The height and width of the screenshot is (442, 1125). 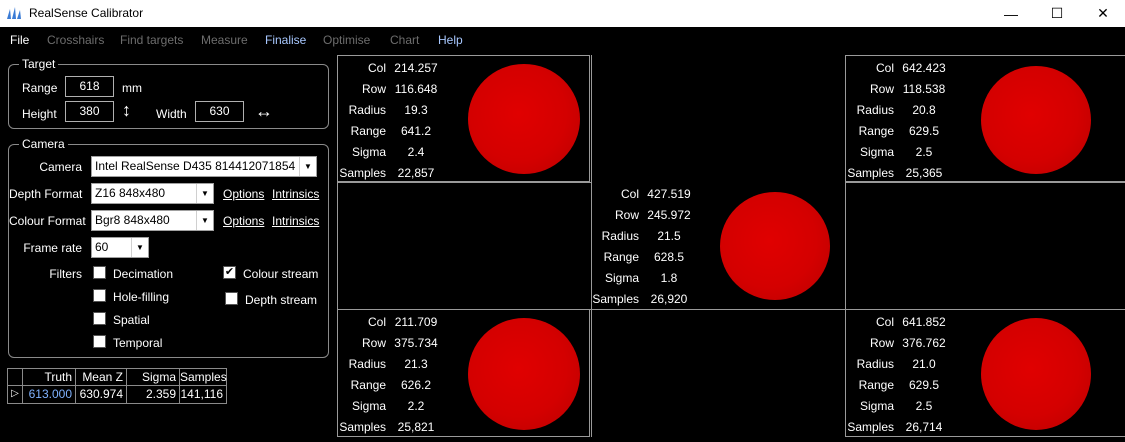 What do you see at coordinates (138, 343) in the screenshot?
I see `temporal-label: Temporal` at bounding box center [138, 343].